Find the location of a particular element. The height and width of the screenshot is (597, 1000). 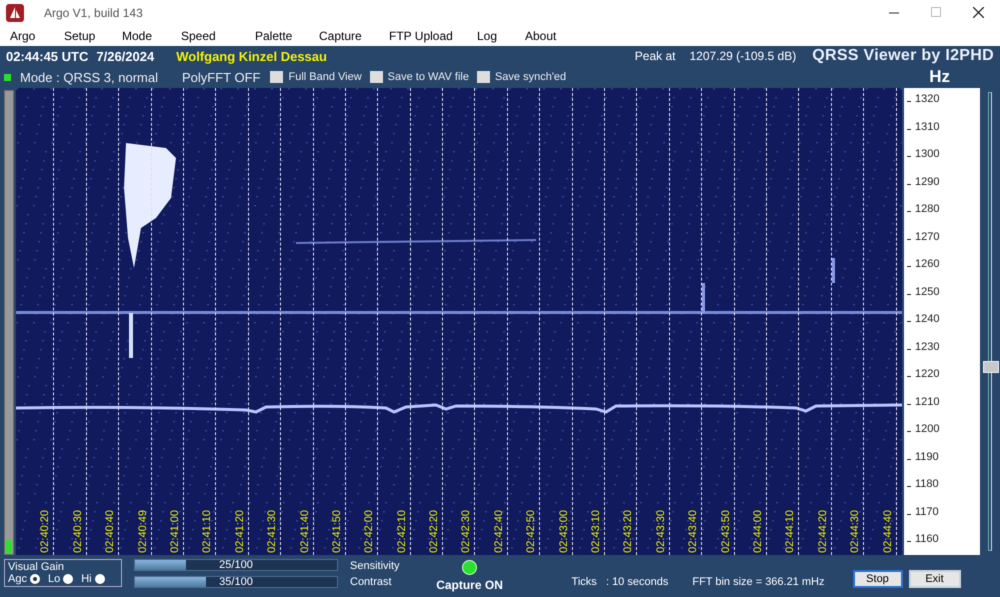

frequency-label: 1270 is located at coordinates (927, 236).